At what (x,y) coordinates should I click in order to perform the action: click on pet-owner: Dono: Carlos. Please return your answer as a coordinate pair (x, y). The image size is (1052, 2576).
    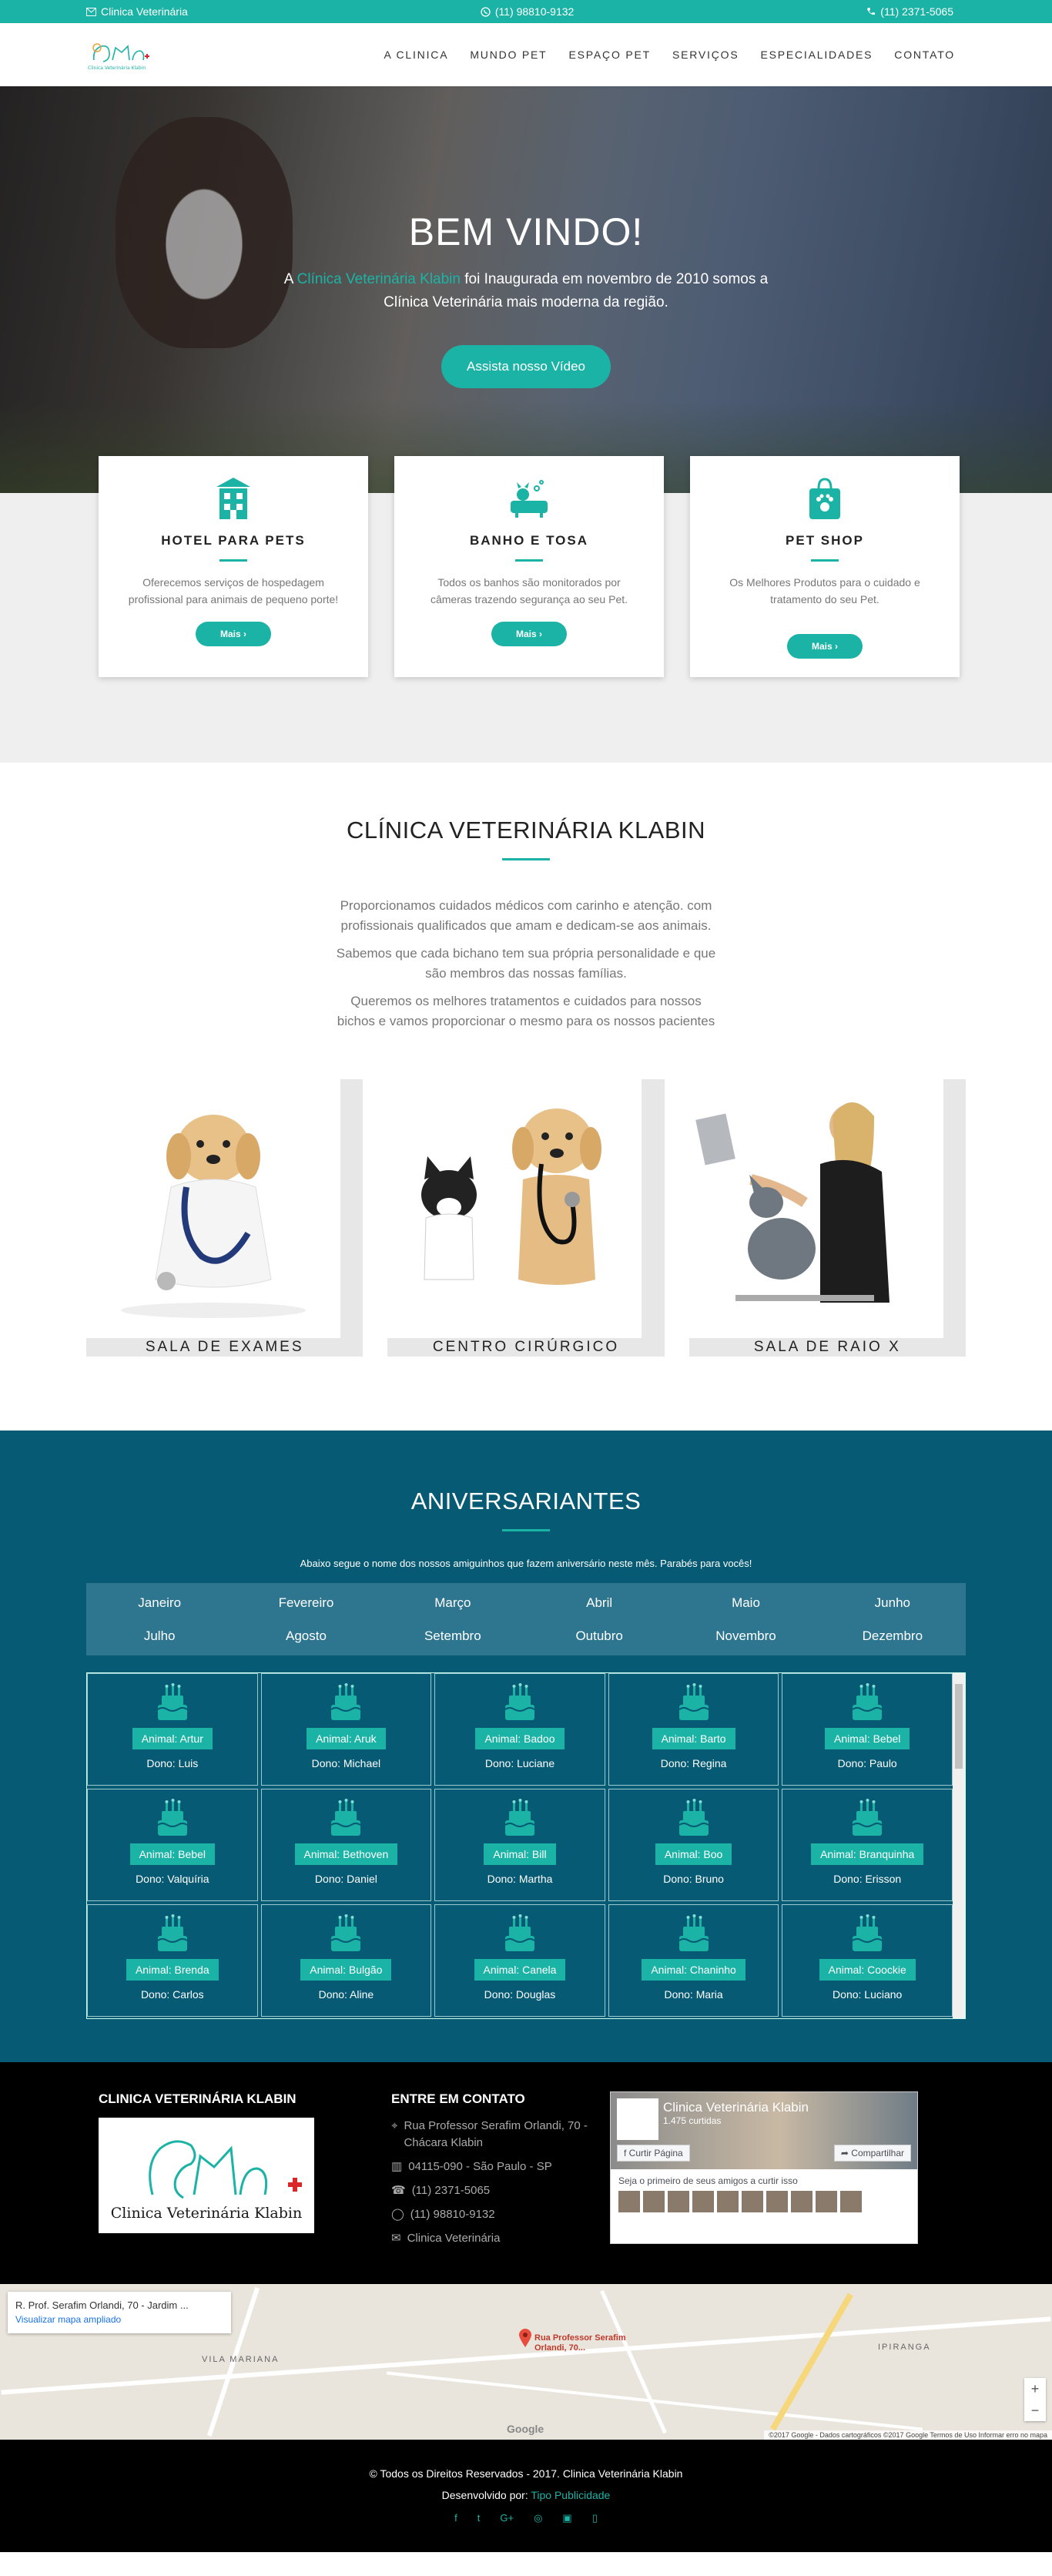
    Looking at the image, I should click on (172, 1994).